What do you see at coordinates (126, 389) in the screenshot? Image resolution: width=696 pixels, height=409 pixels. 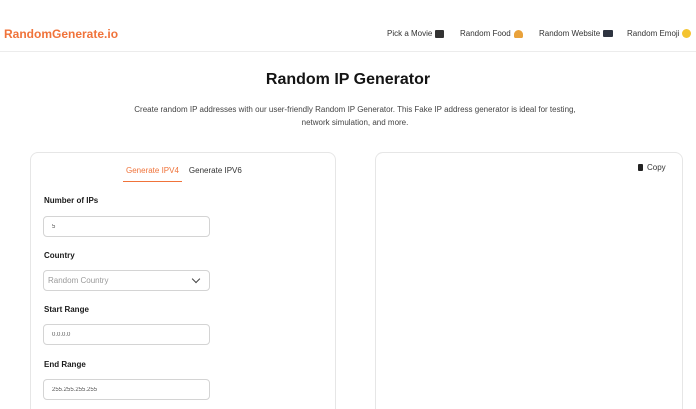 I see `end-range-input` at bounding box center [126, 389].